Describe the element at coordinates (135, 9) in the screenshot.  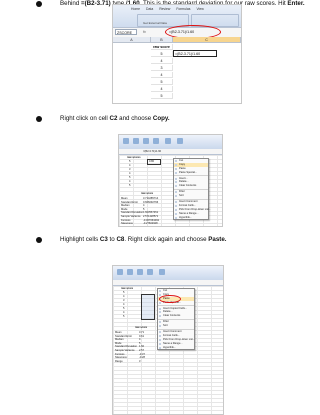
I see `ribbon-tab: Home` at that location.